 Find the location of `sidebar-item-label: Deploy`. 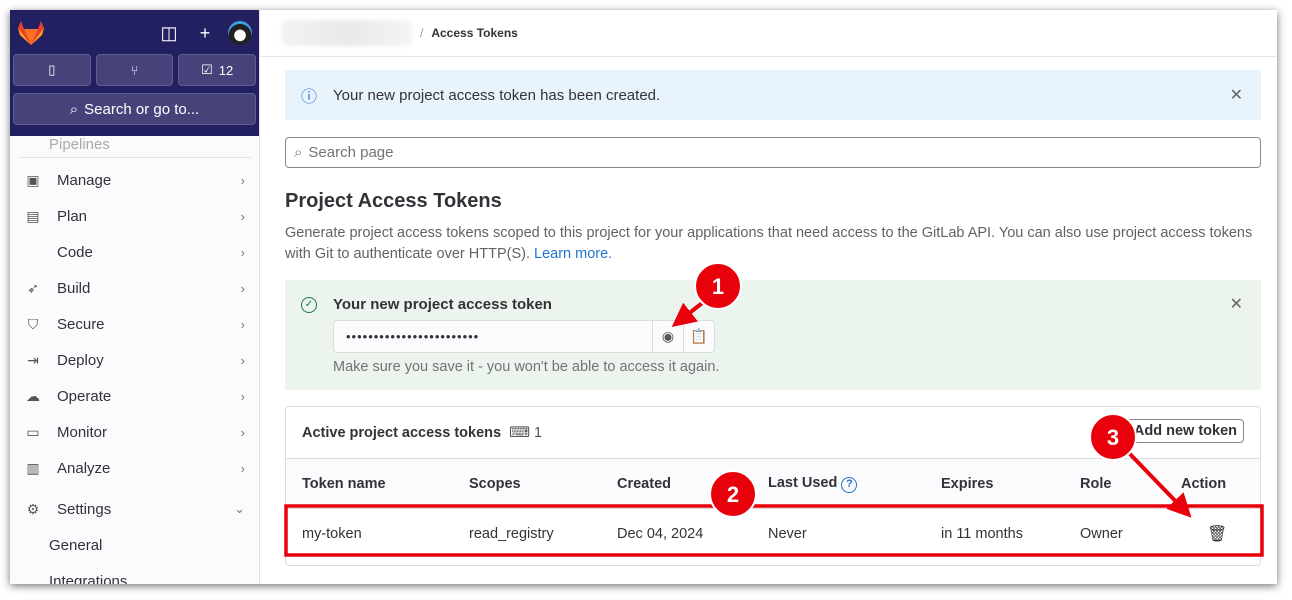

sidebar-item-label: Deploy is located at coordinates (80, 360).